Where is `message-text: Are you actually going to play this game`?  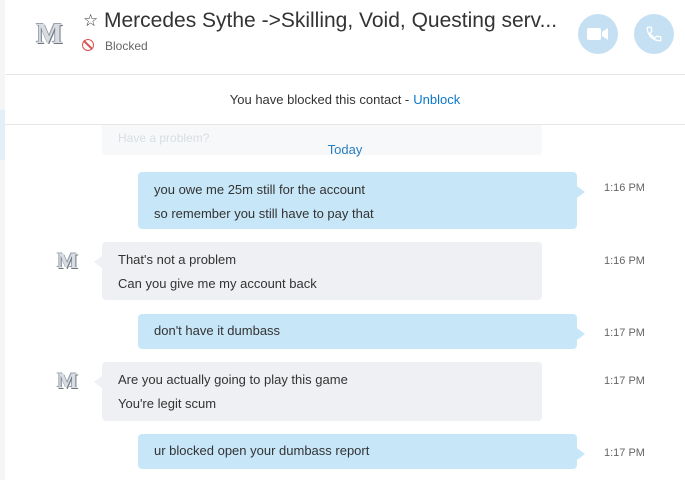 message-text: Are you actually going to play this game is located at coordinates (233, 379).